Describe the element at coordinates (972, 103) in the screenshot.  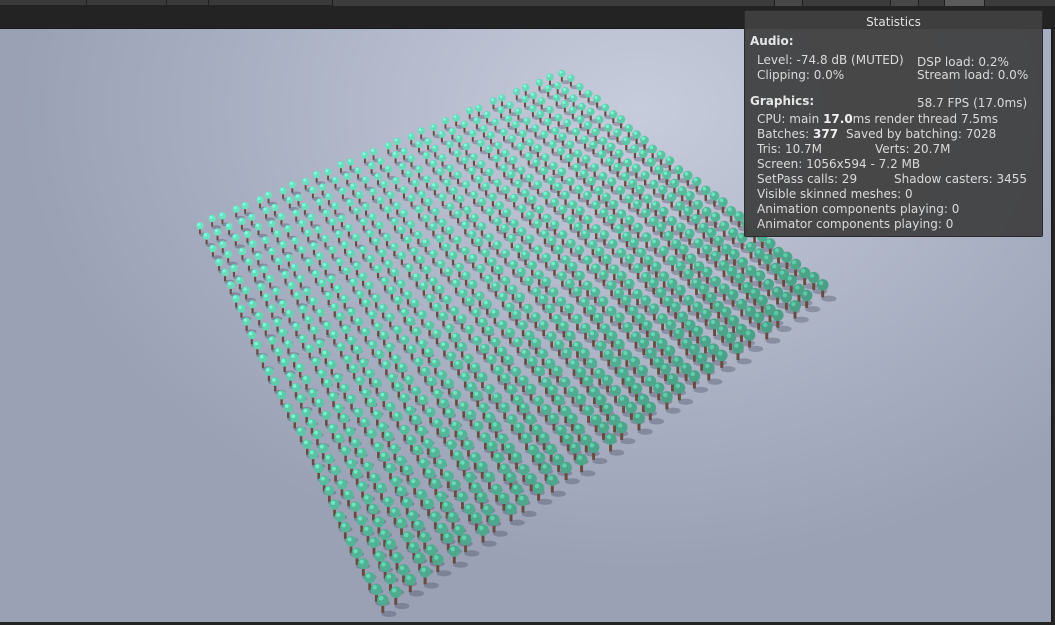
I see `fps-readout: 58.7 FPS (17.0ms)` at that location.